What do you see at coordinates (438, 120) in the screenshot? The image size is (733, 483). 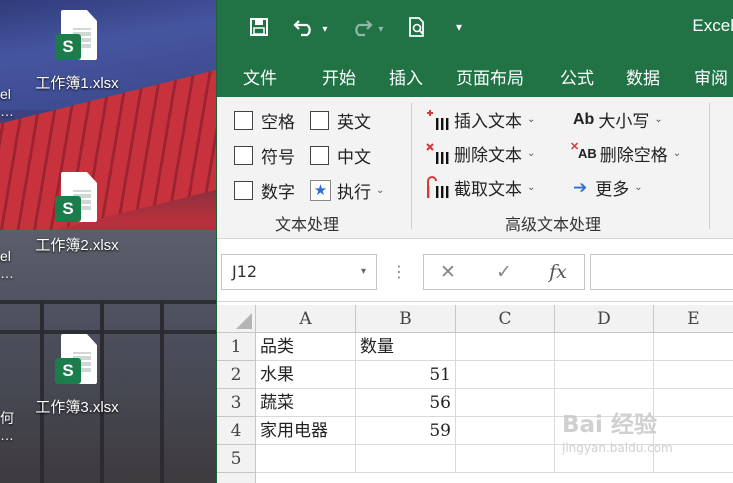 I see `insert-text-icon` at bounding box center [438, 120].